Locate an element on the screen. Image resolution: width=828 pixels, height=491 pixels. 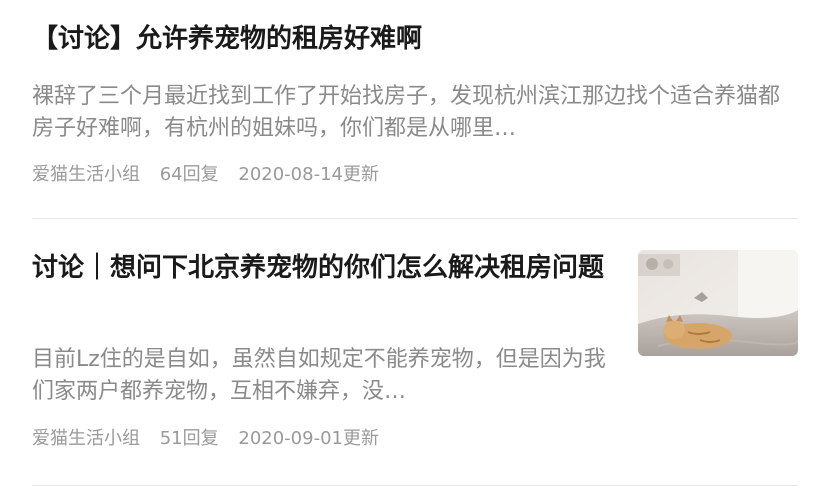
post-title: 讨论｜想问下北京养宠物的你们怎么解决租房问题 is located at coordinates (327, 268).